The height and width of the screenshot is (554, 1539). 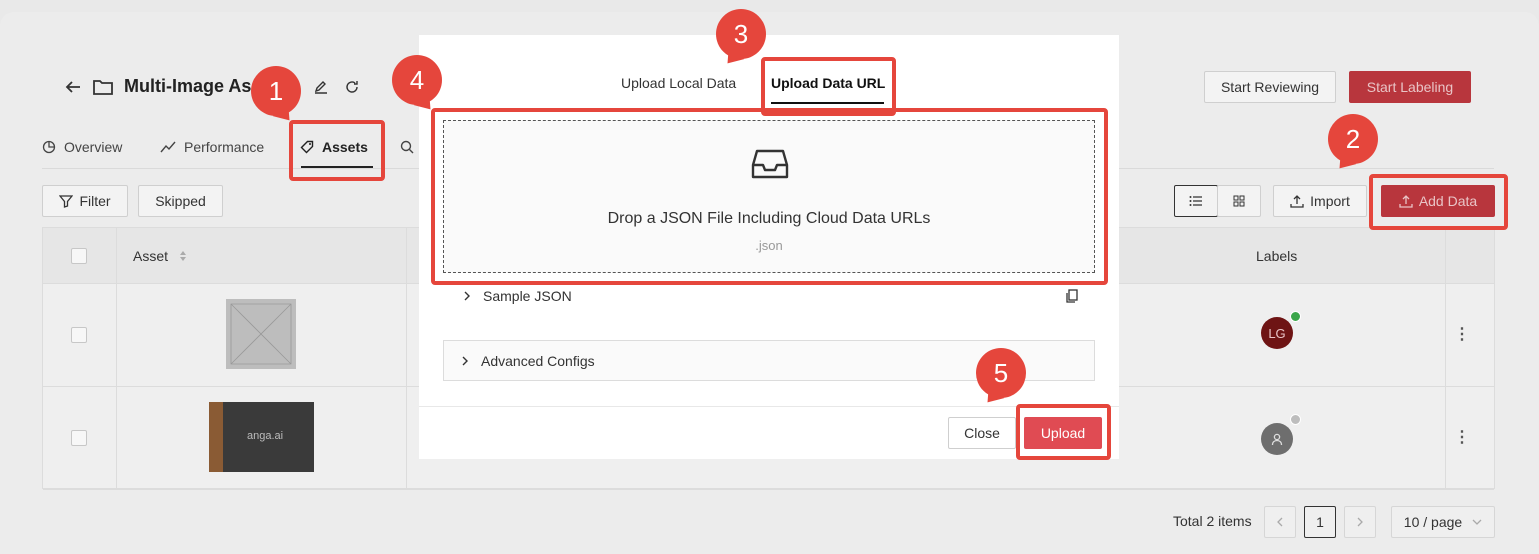 I want to click on step-badge-5: 5, so click(x=1001, y=373).